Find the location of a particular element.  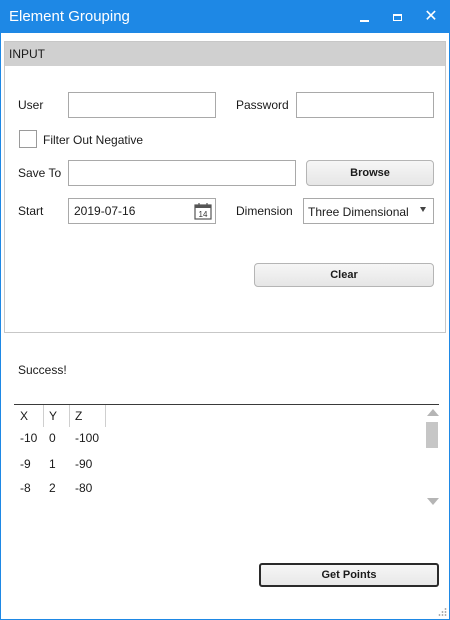

cell-z: -100 is located at coordinates (87, 438).